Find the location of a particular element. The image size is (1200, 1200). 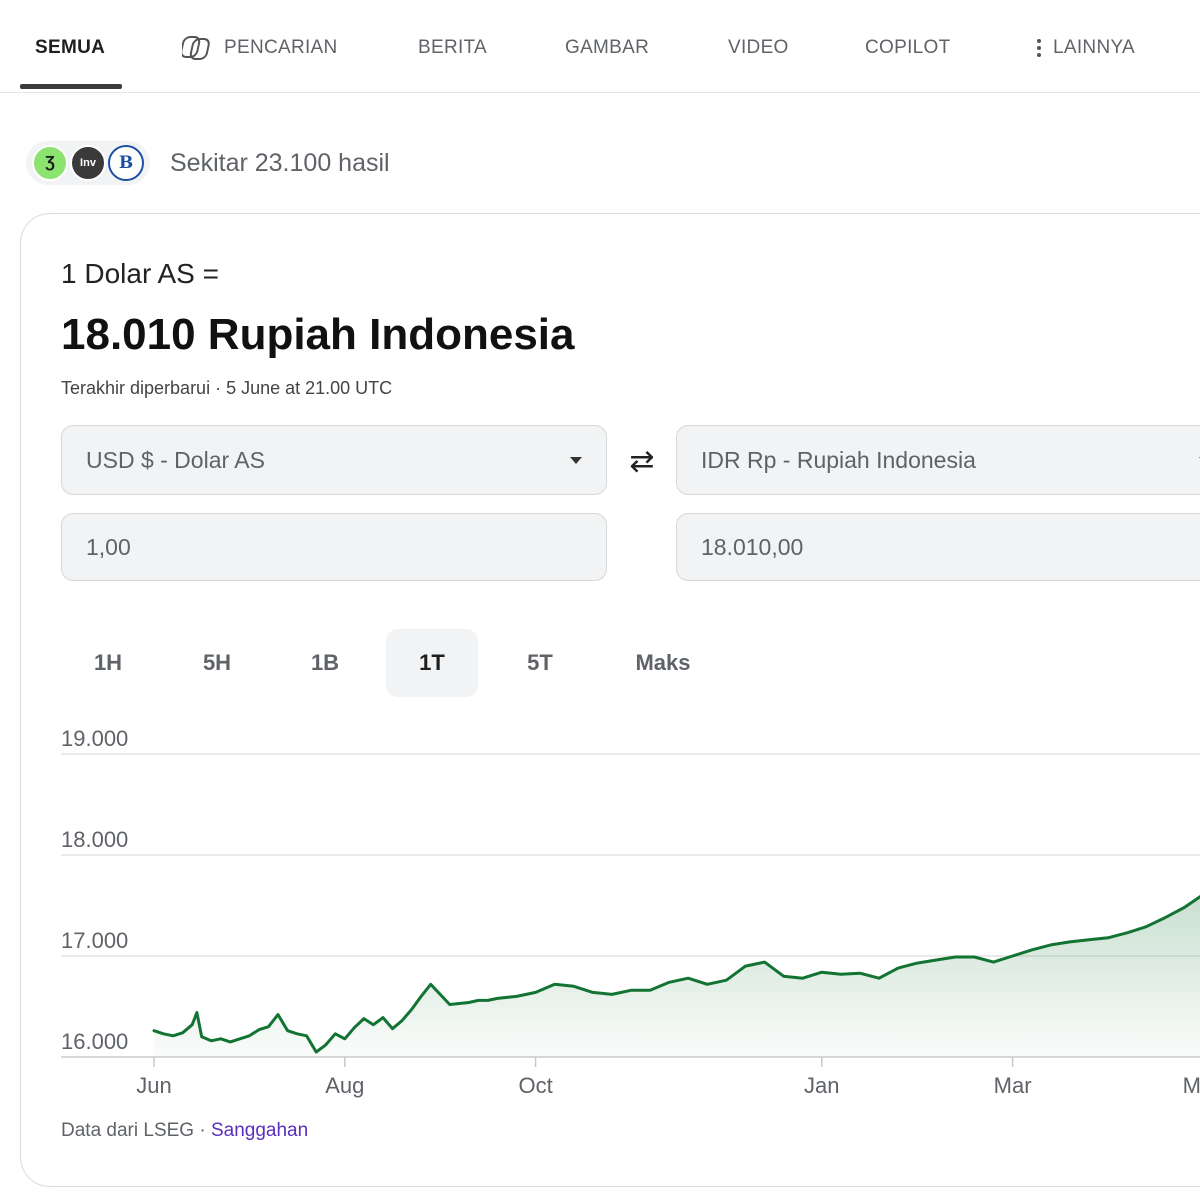

tab-news-label: BERITA is located at coordinates (453, 47).